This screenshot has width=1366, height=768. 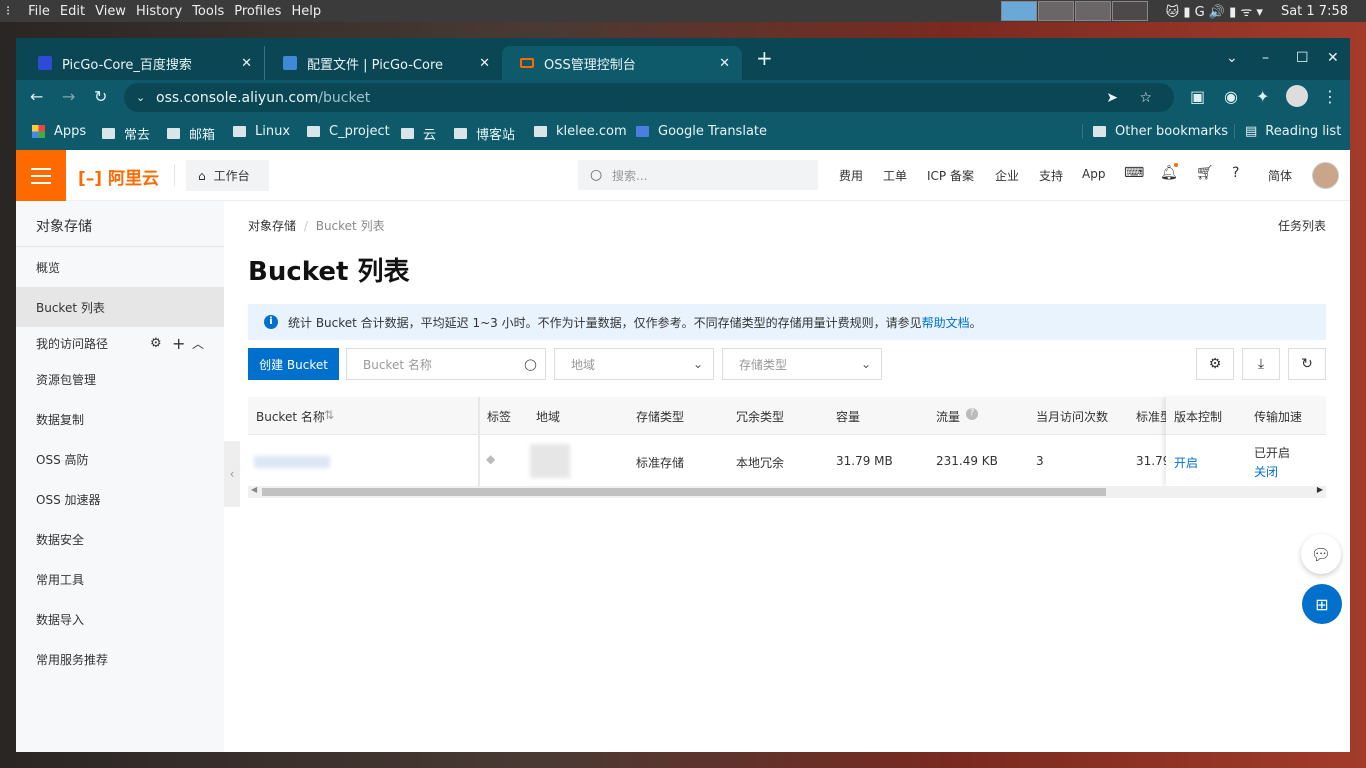 What do you see at coordinates (110, 11) in the screenshot?
I see `menu-view: View` at bounding box center [110, 11].